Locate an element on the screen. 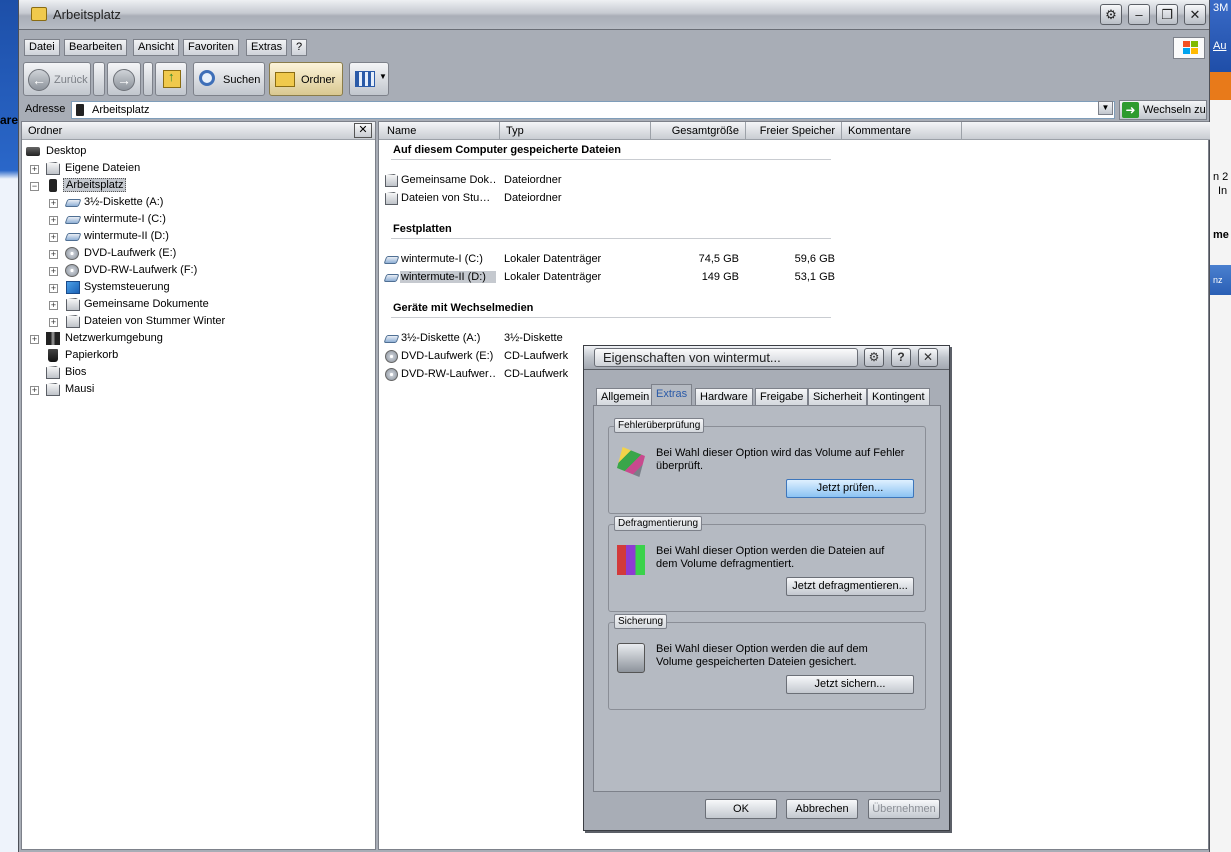 This screenshot has height=852, width=1231. folder-up-icon: ↑ is located at coordinates (172, 78).